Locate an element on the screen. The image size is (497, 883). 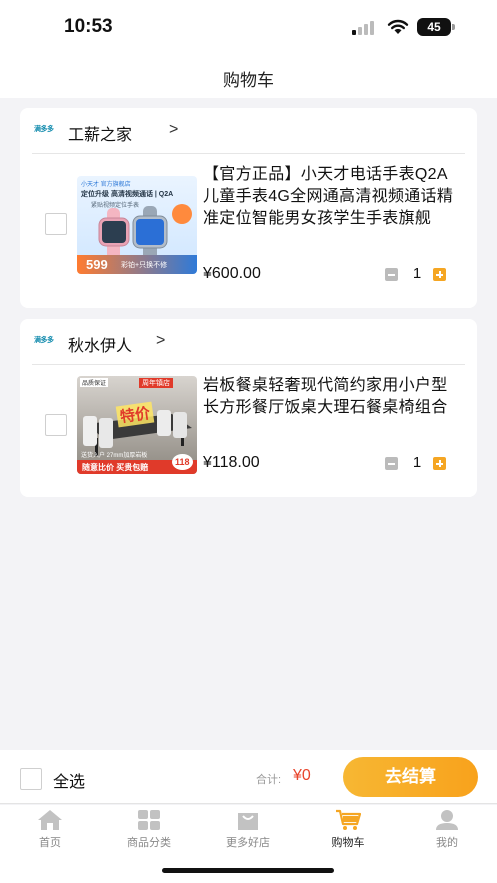
image-promo-bar: 随意比价 买贵包赔 118 is located at coordinates (137, 464).